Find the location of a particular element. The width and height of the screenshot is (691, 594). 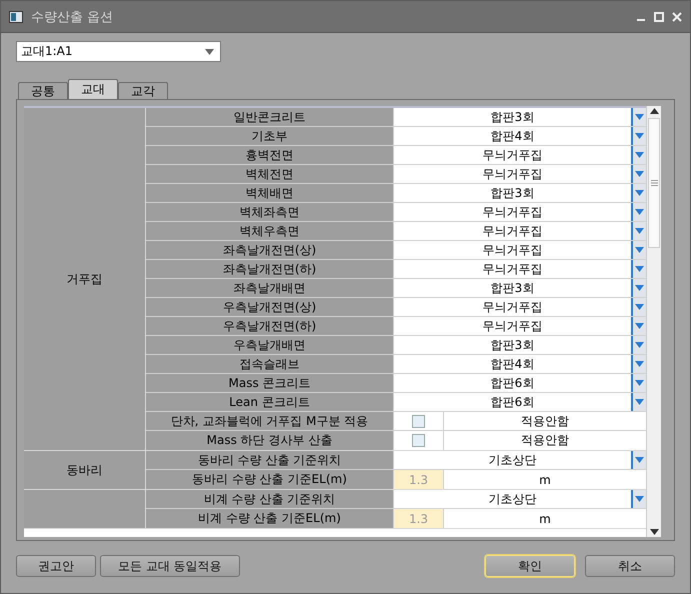

tab: 교대 is located at coordinates (93, 89).